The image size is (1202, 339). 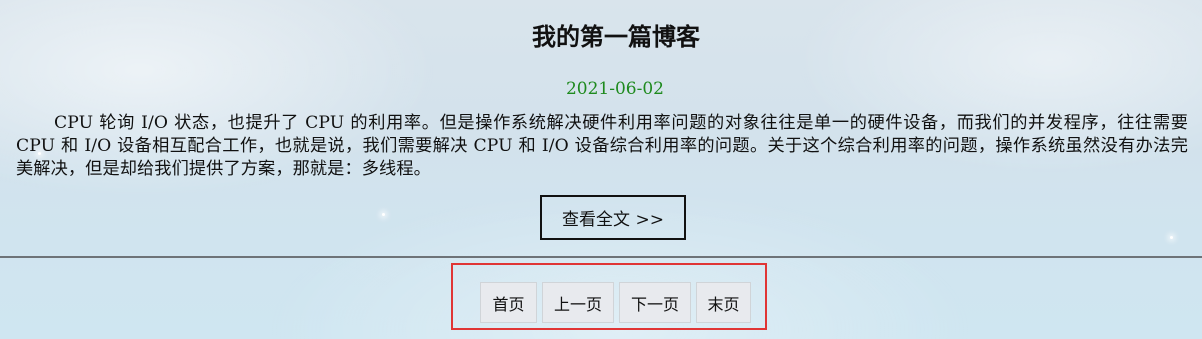 What do you see at coordinates (614, 89) in the screenshot?
I see `post-date: 2021-06-02` at bounding box center [614, 89].